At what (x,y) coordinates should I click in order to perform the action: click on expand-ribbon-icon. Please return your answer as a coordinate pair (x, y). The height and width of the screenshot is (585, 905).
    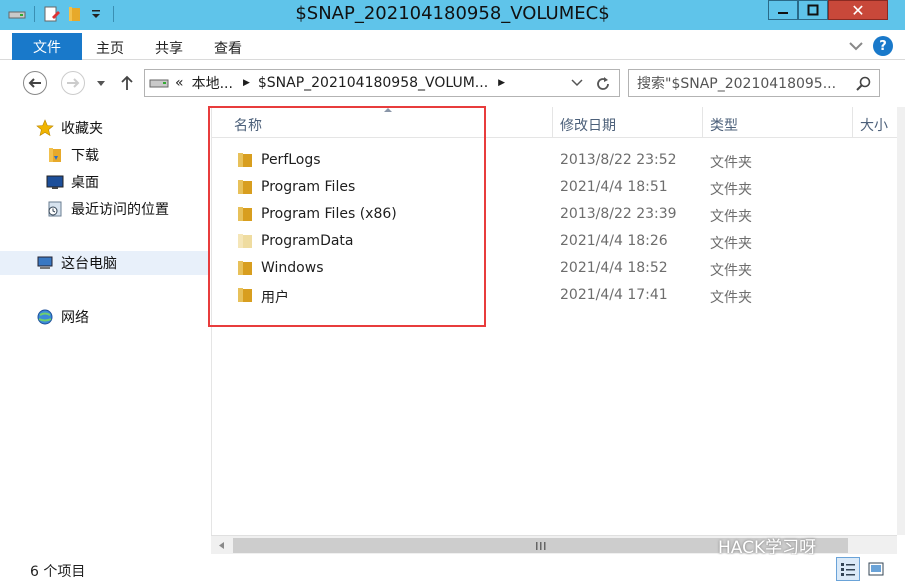
    Looking at the image, I should click on (856, 46).